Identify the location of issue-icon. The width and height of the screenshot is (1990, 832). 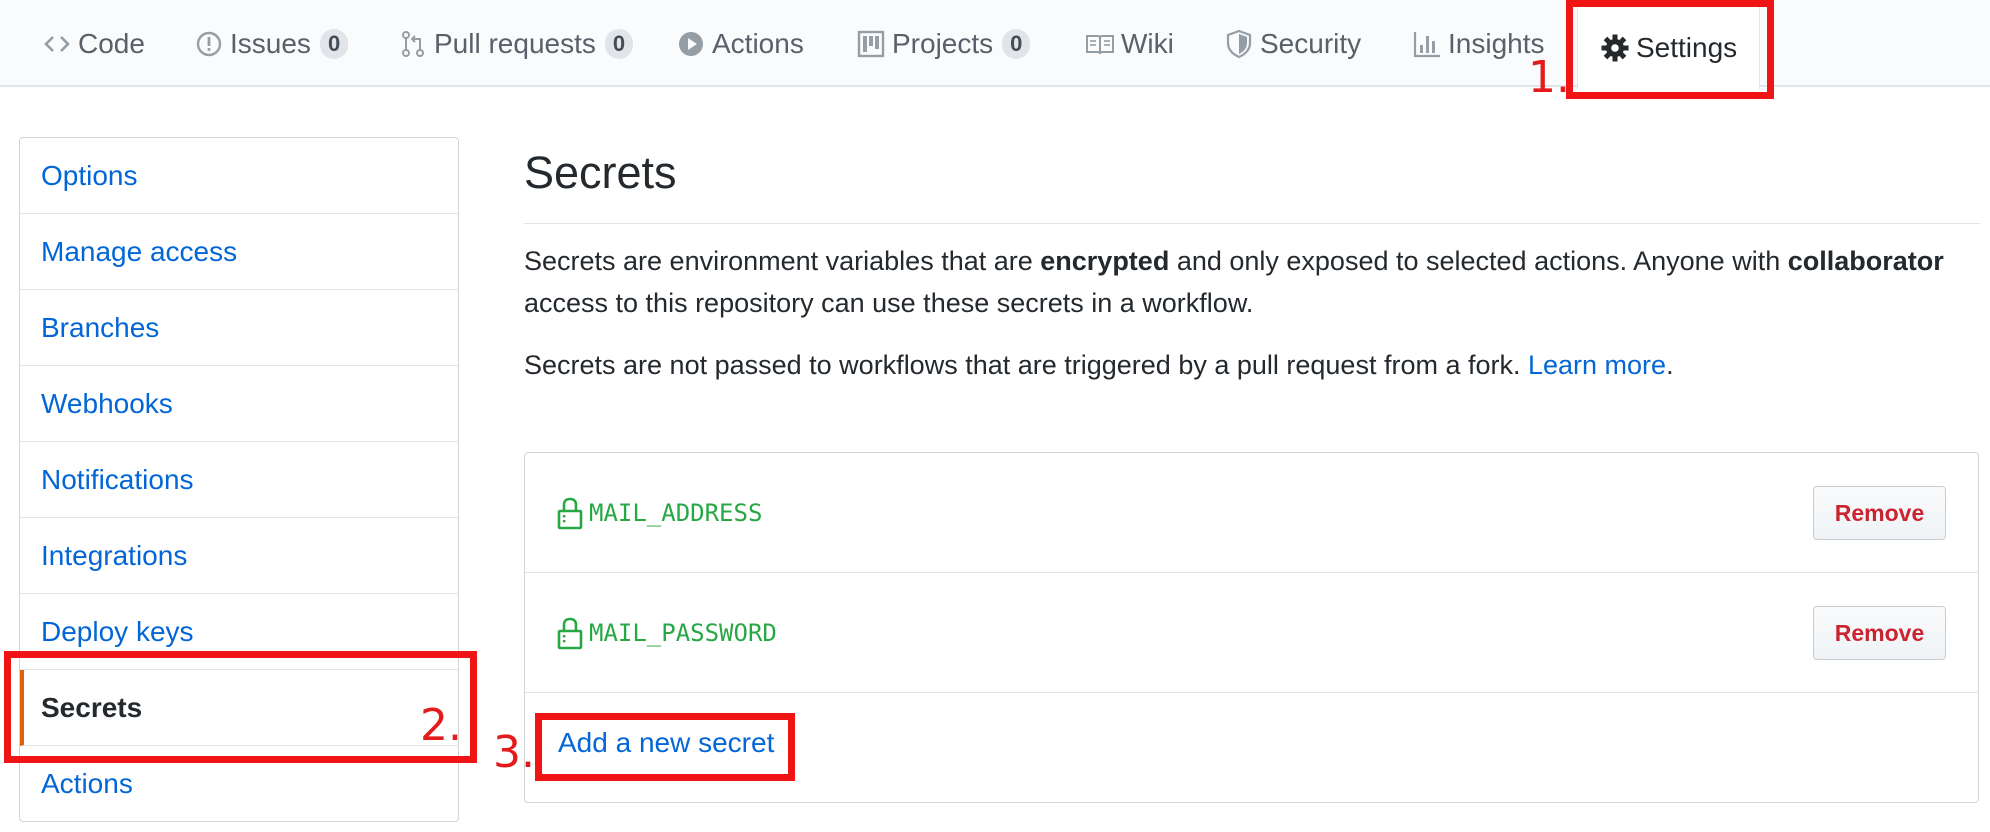
(209, 44).